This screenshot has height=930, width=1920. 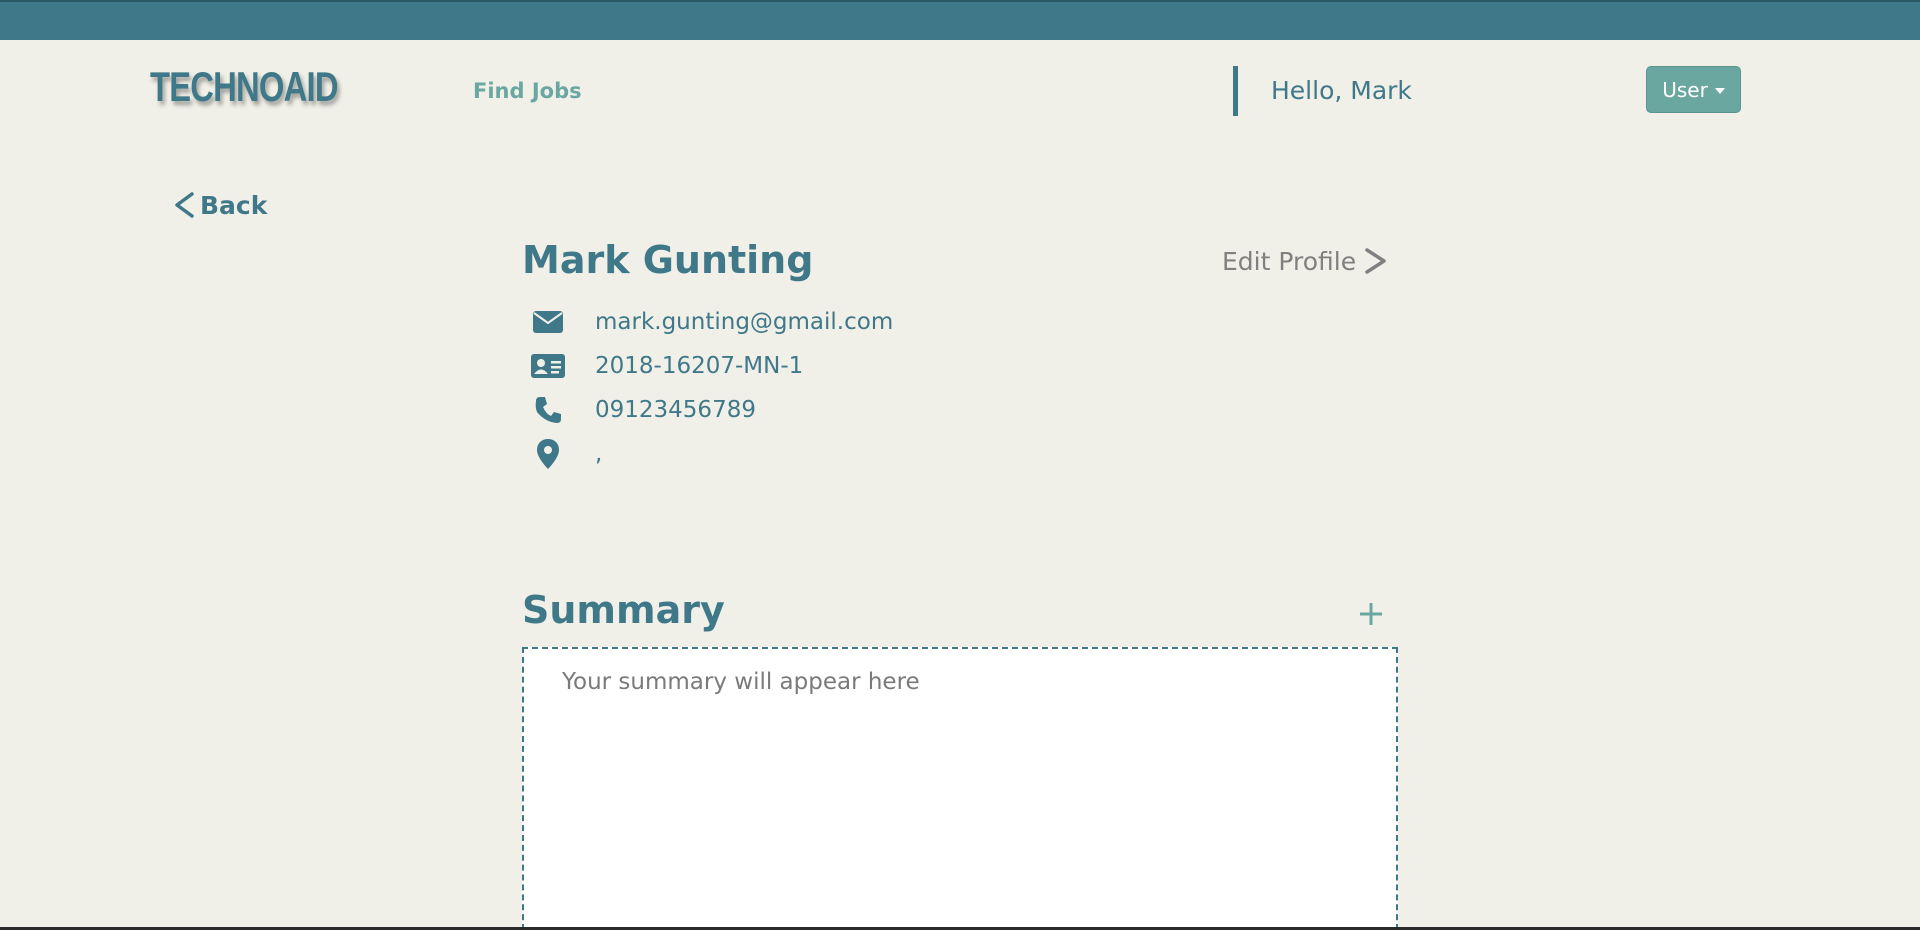 What do you see at coordinates (1375, 261) in the screenshot?
I see `chevron-right-icon` at bounding box center [1375, 261].